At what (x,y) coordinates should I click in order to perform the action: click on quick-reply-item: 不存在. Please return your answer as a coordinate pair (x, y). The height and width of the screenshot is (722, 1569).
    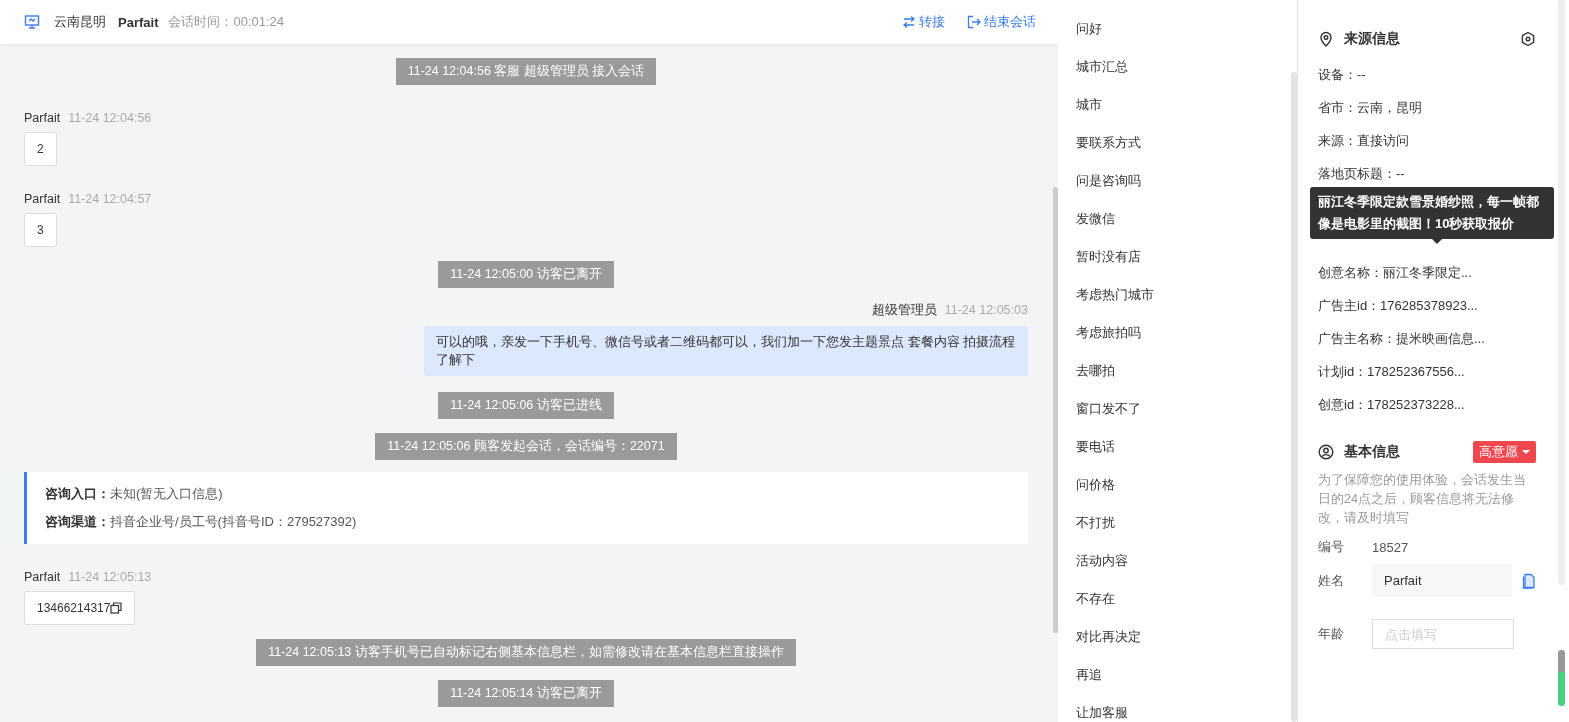
    Looking at the image, I should click on (1166, 599).